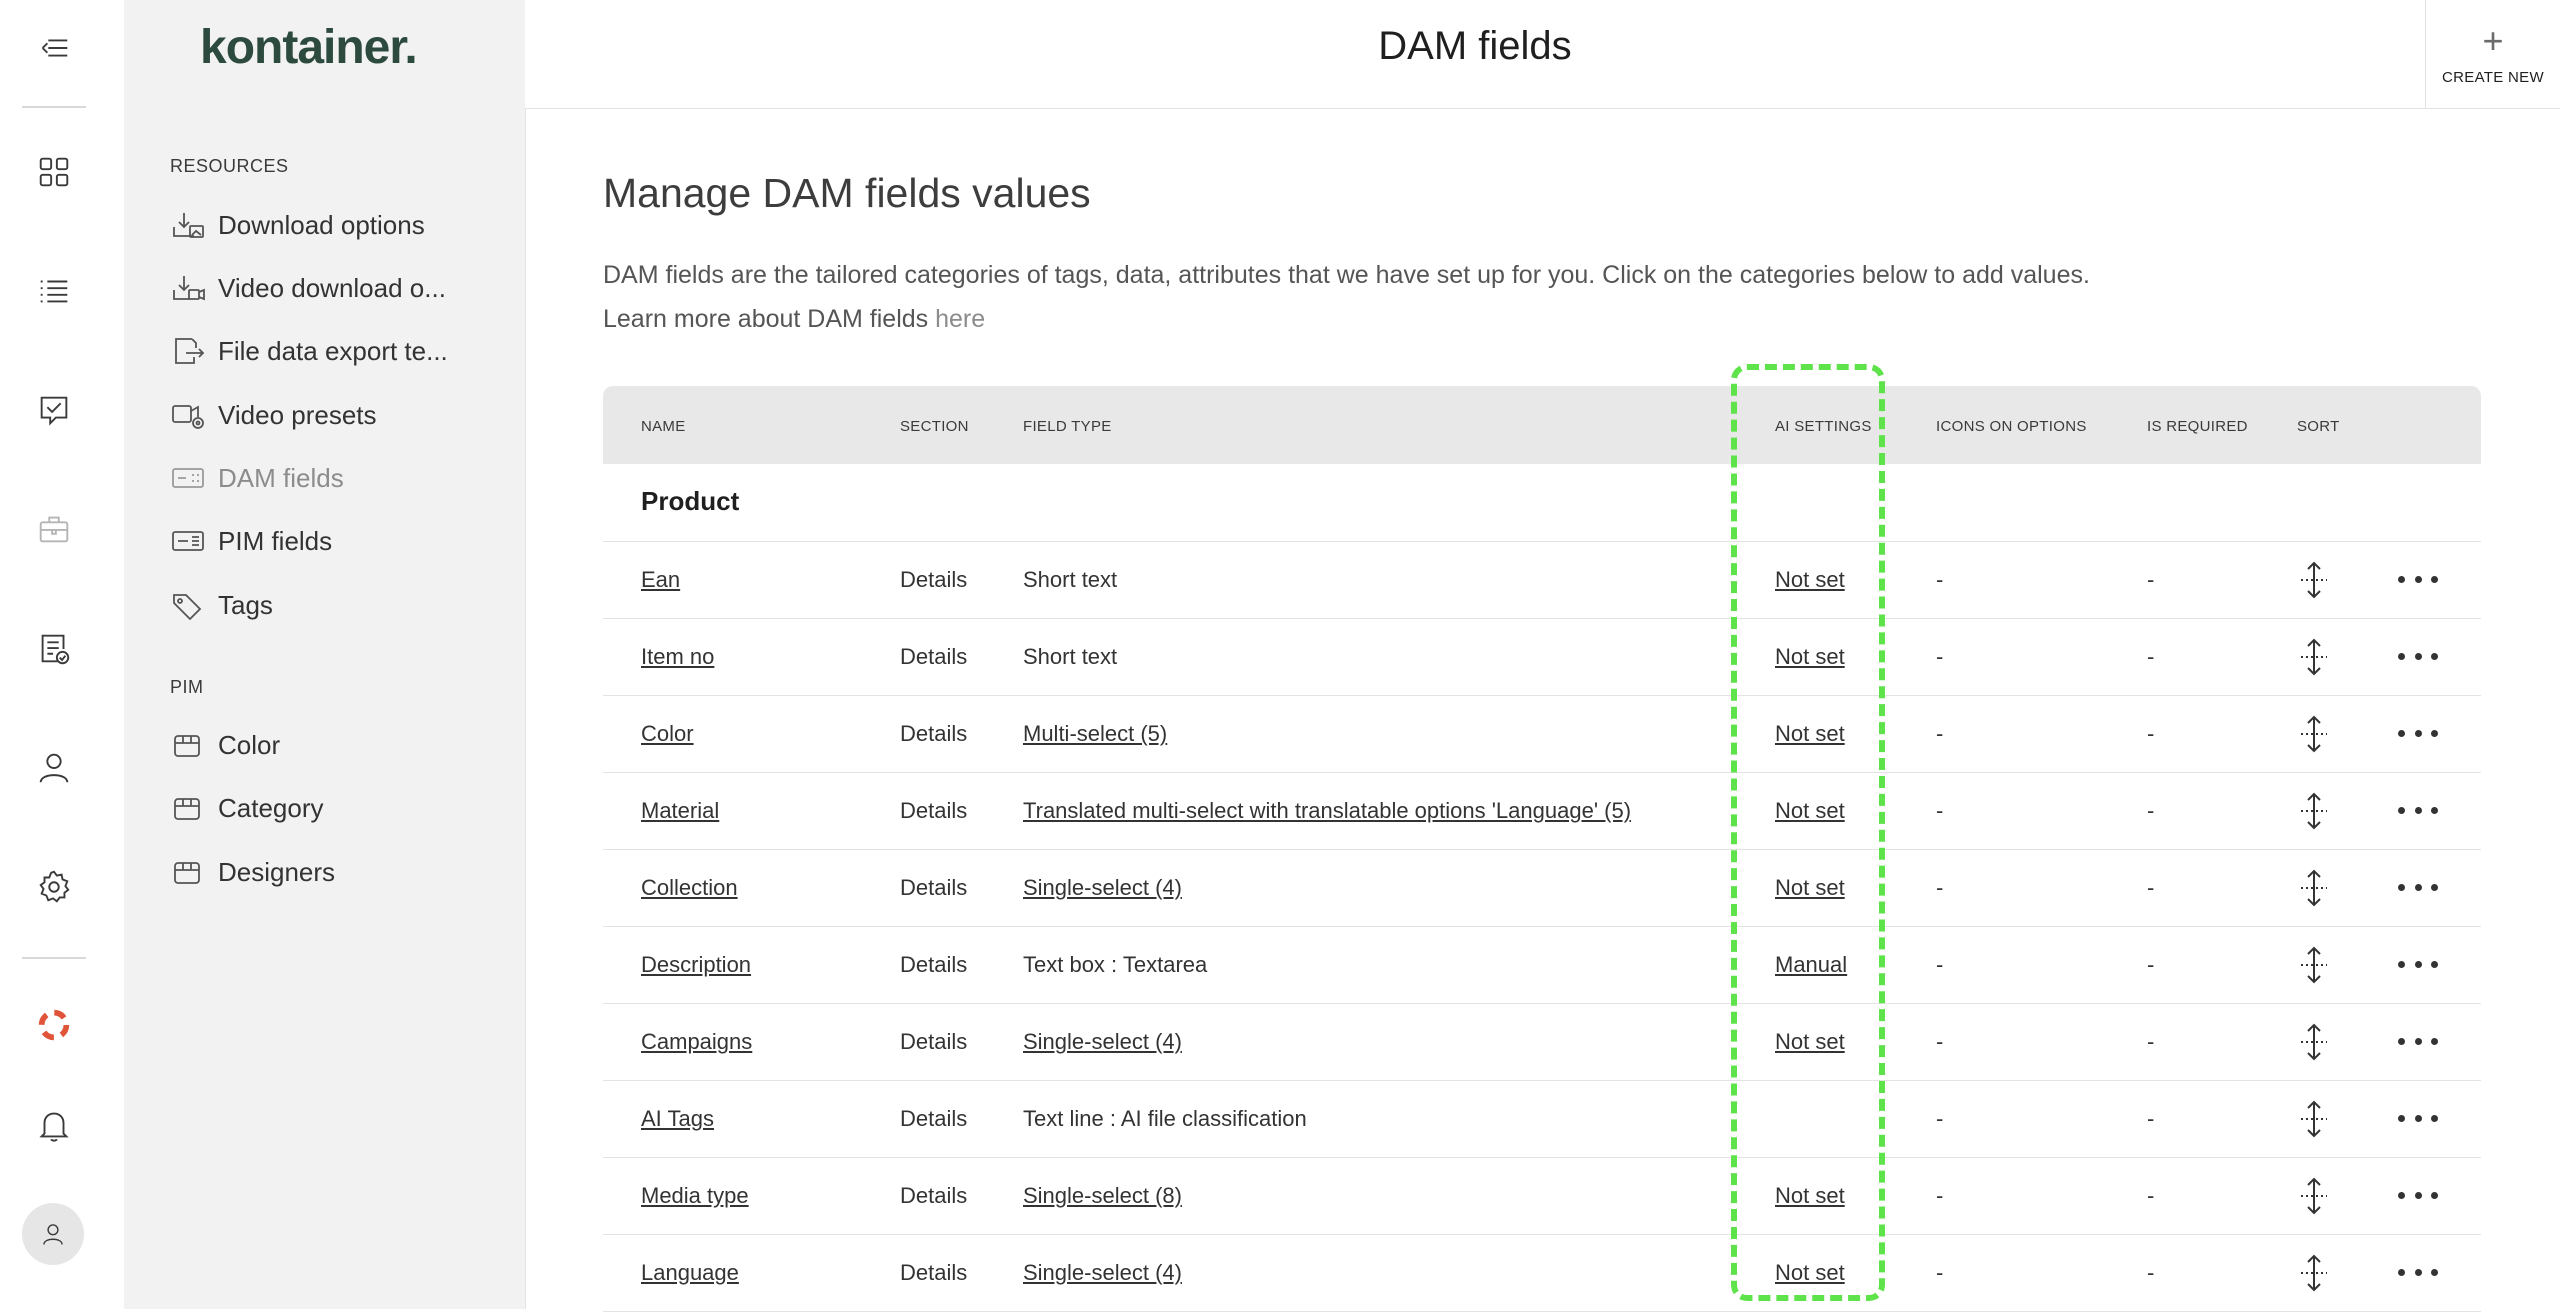 This screenshot has width=2560, height=1312. Describe the element at coordinates (188, 225) in the screenshot. I see `download-image-icon` at that location.